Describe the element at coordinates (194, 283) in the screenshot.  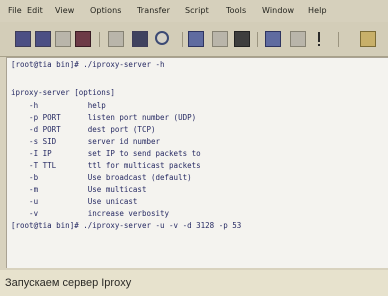
I see `caption-bar: Запускаем сервер Iproxy` at that location.